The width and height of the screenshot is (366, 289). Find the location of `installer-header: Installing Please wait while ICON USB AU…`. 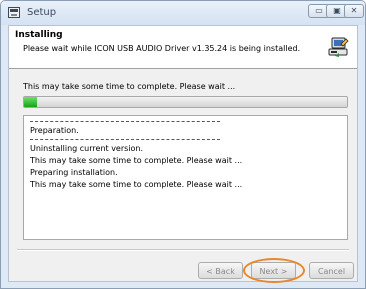

installer-header: Installing Please wait while ICON USB AU… is located at coordinates (183, 47).